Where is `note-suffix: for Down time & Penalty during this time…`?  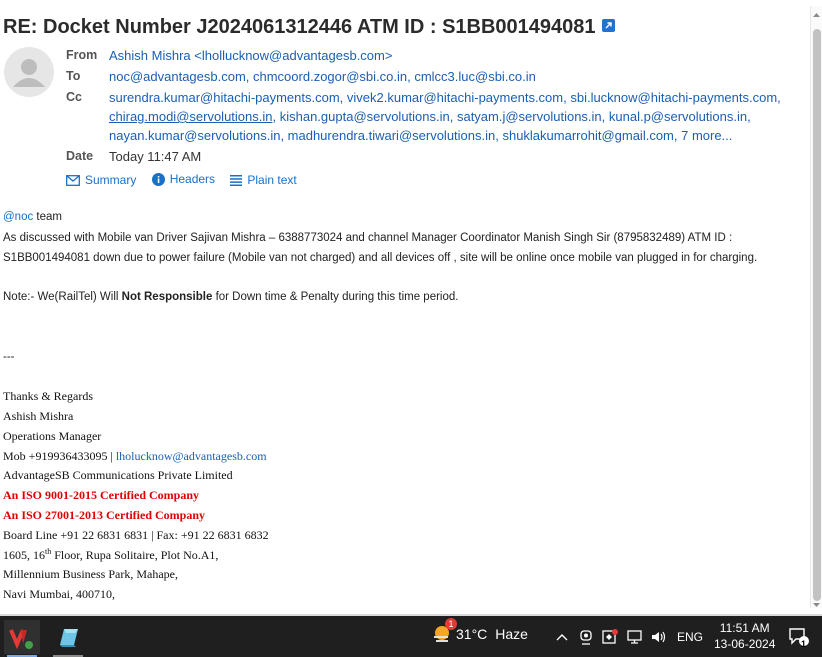
note-suffix: for Down time & Penalty during this time… is located at coordinates (335, 297).